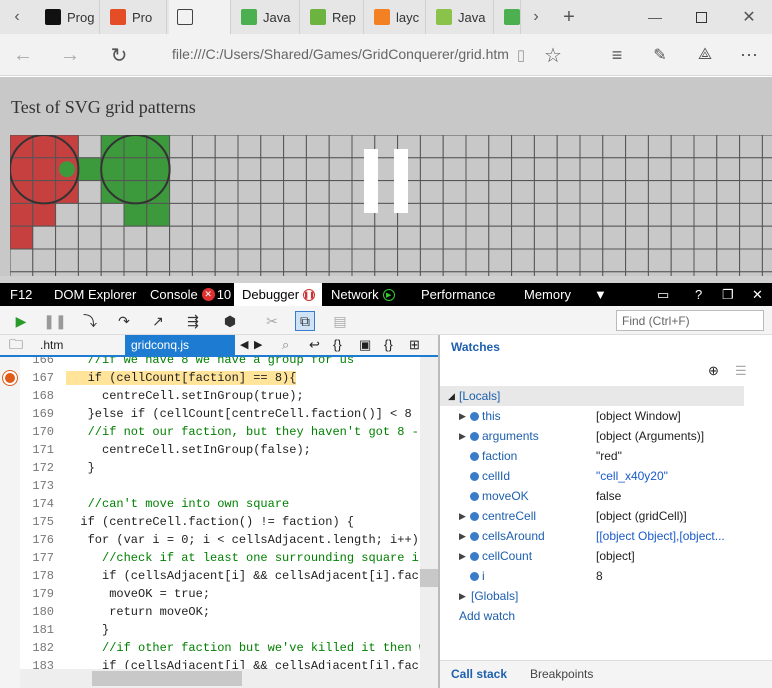 The width and height of the screenshot is (772, 688). Describe the element at coordinates (606, 436) in the screenshot. I see `watch-row: ▶ arguments [object (Arguments)]` at that location.